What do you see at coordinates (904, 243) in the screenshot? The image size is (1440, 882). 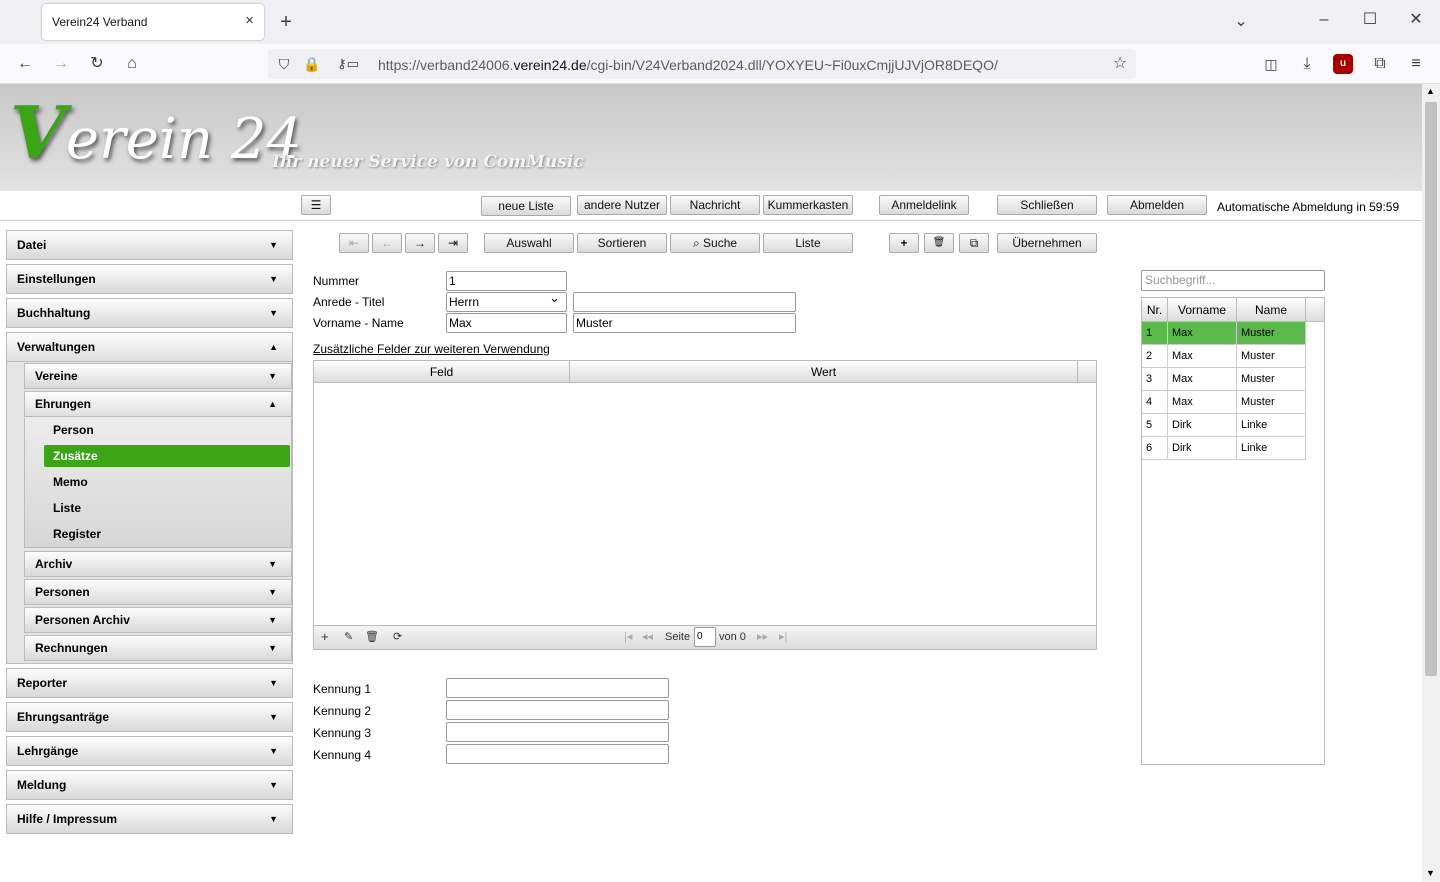 I see `add-record-button: +` at bounding box center [904, 243].